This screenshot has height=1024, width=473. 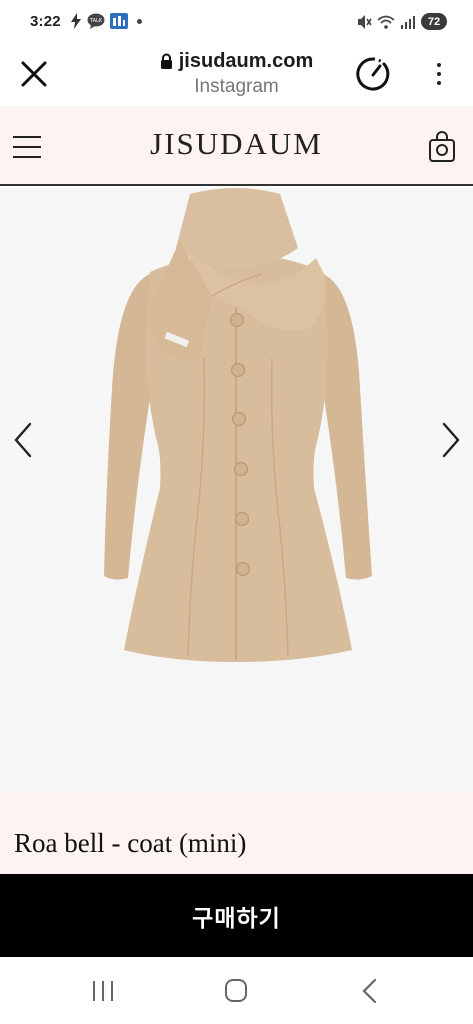 I want to click on wifi-icon, so click(x=386, y=22).